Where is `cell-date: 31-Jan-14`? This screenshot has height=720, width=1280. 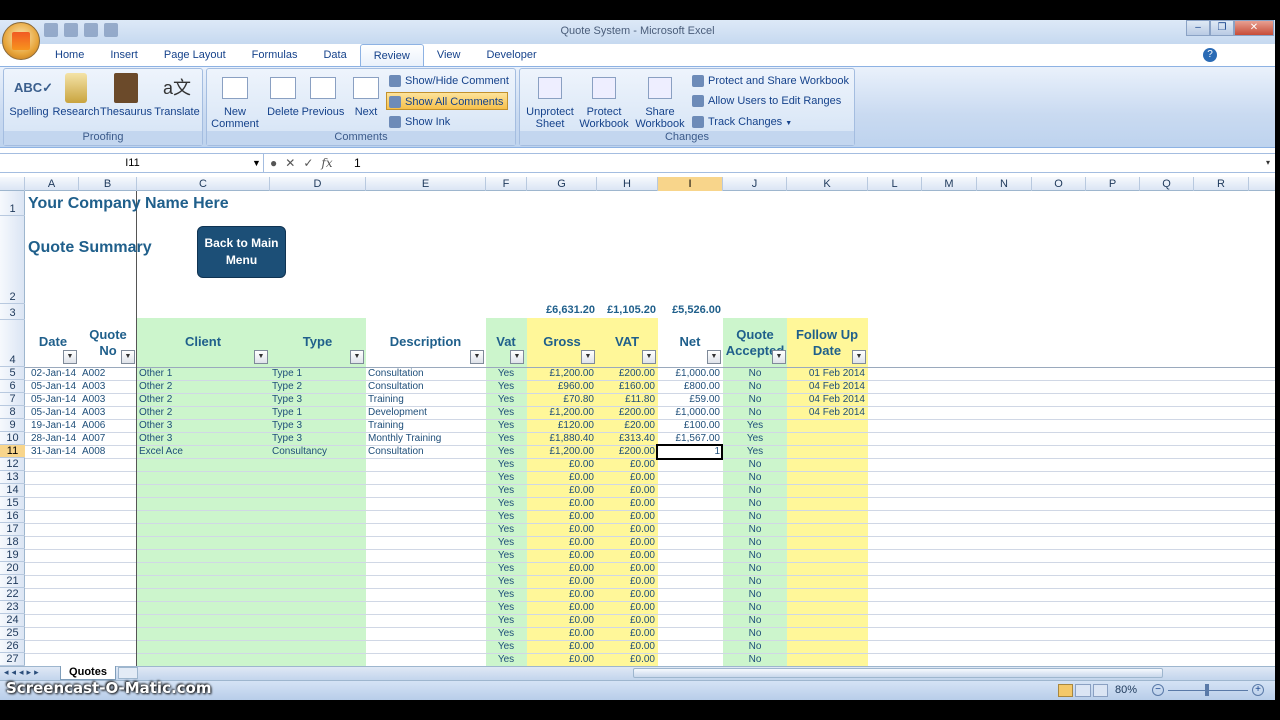 cell-date: 31-Jan-14 is located at coordinates (54, 451).